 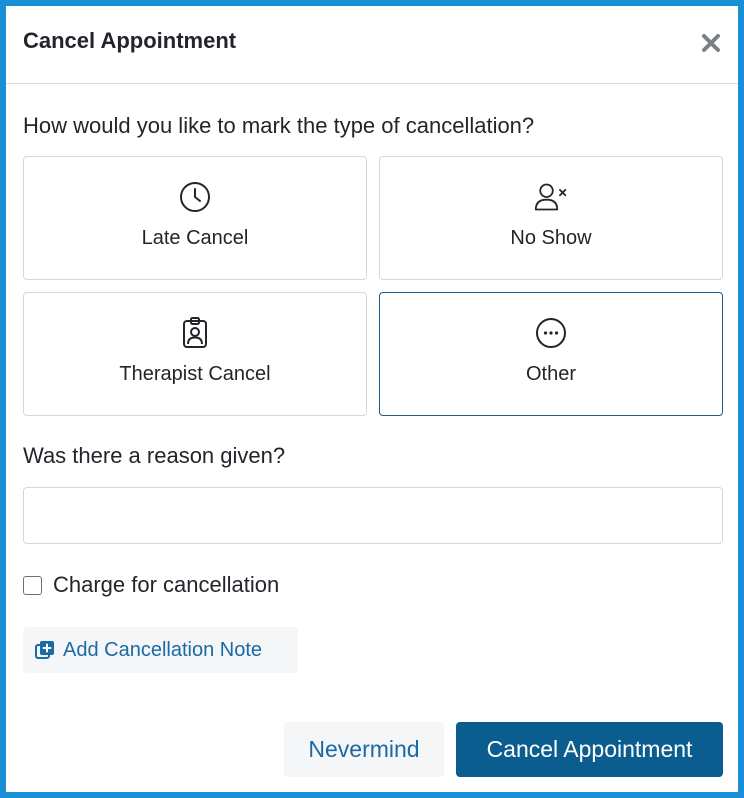 What do you see at coordinates (195, 218) in the screenshot?
I see `option-late-cancel: Late Cancel` at bounding box center [195, 218].